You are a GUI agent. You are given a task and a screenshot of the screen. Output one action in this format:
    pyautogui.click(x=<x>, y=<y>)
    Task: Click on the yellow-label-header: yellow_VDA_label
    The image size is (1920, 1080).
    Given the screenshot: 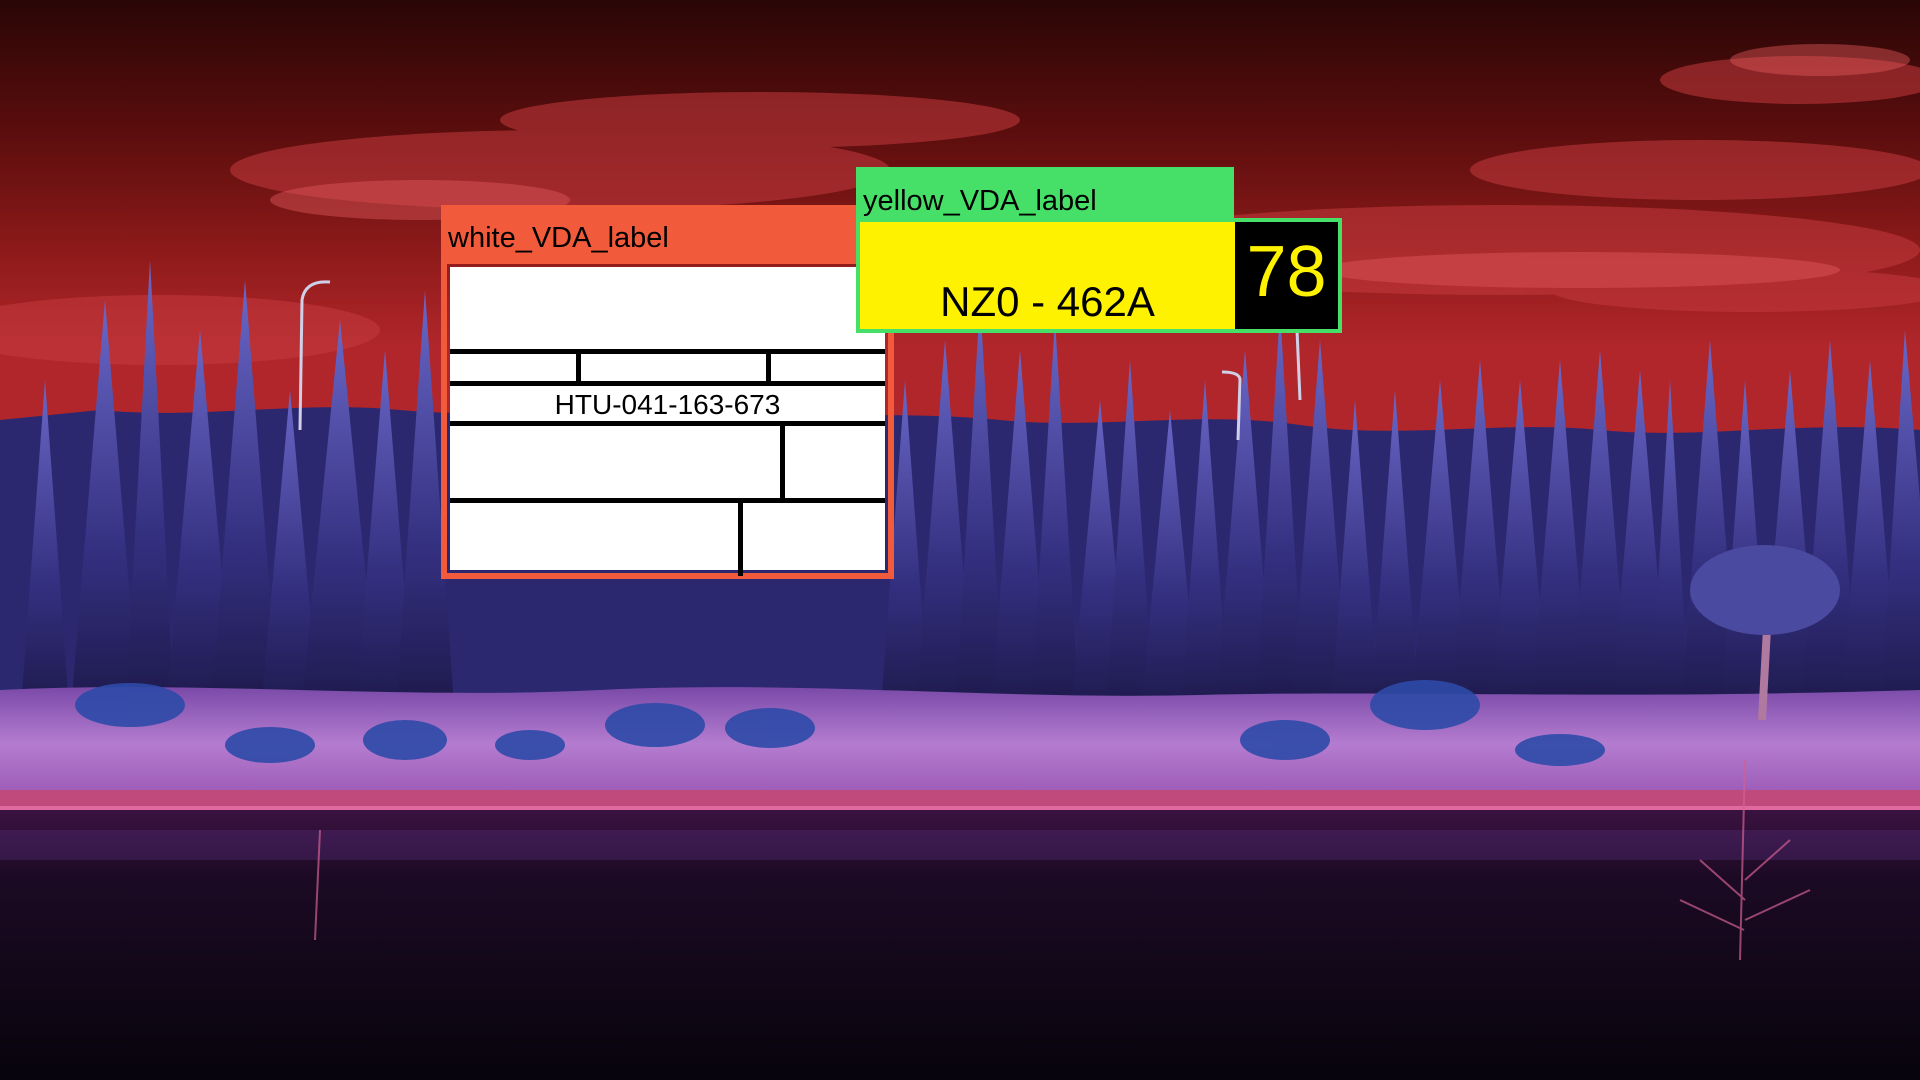 What is the action you would take?
    pyautogui.click(x=1045, y=193)
    